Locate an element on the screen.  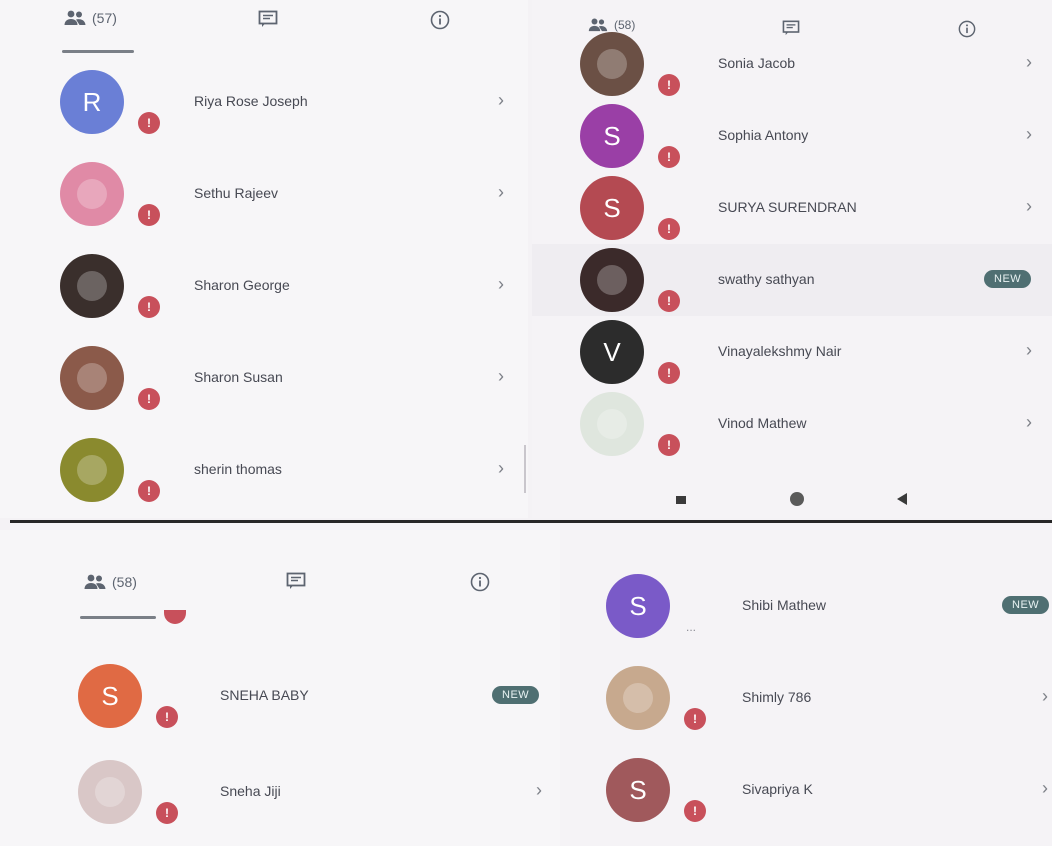
participant-name: Shimly 786 is located at coordinates (777, 697).